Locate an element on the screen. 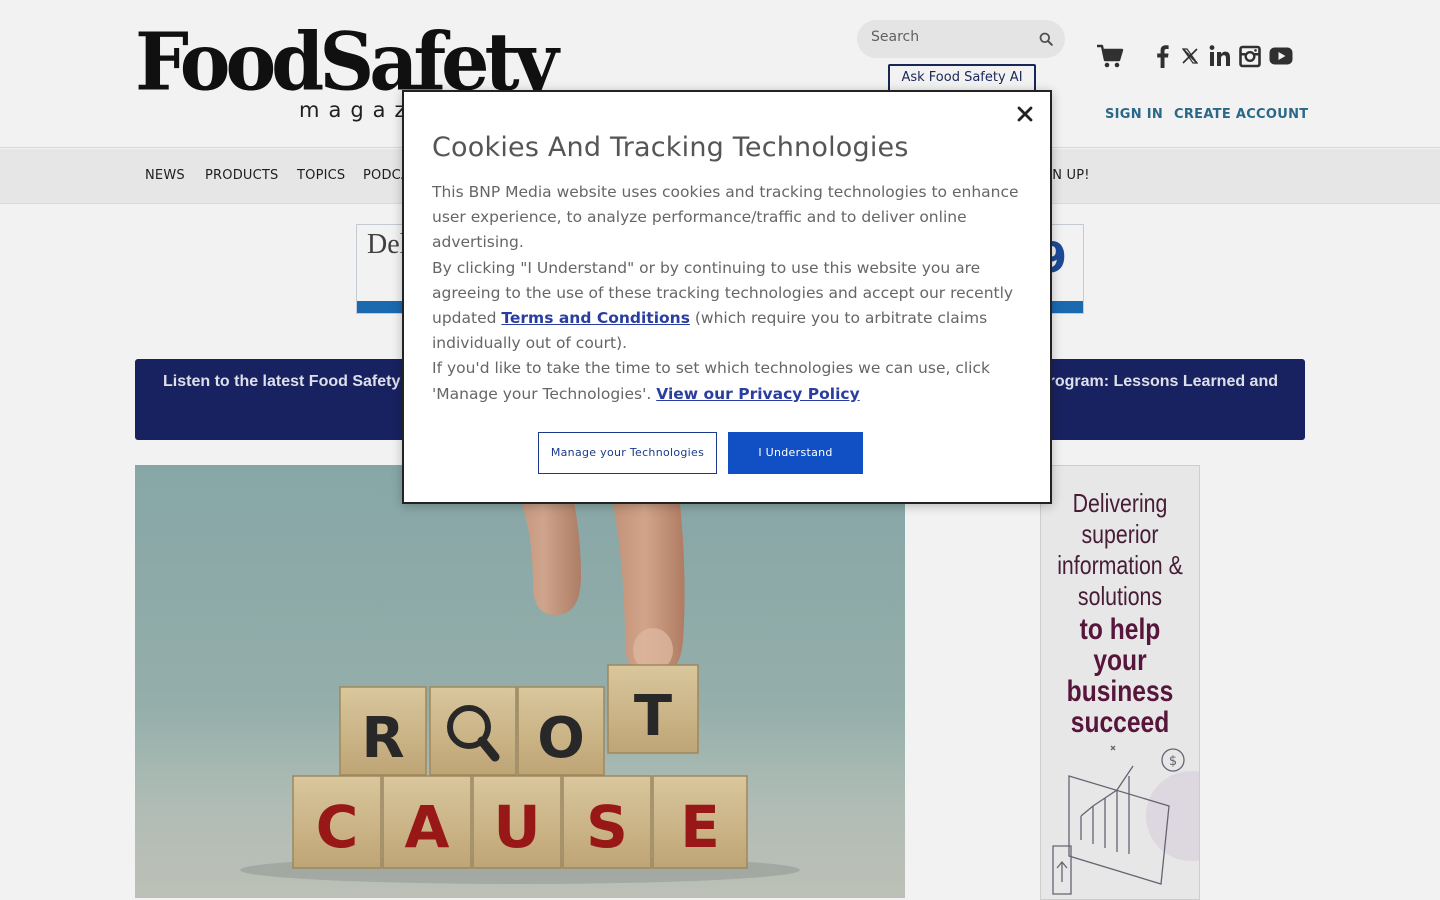  terms-and-conditions-link: Terms and Conditions is located at coordinates (595, 318).